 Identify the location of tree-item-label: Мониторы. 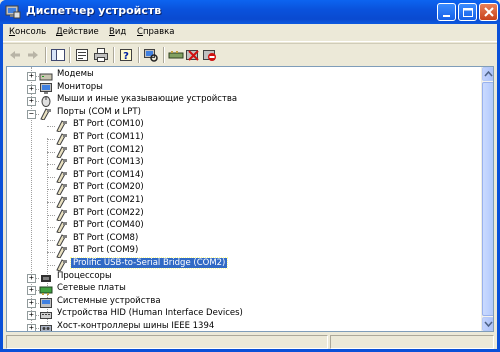
(80, 87).